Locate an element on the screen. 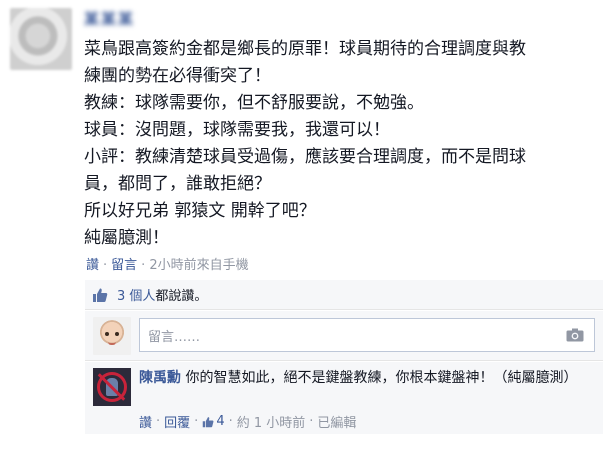 The image size is (613, 474). comment-body: 陳禹勳 你的智慧如此，絕不是鍵盤教練，你根本鍵盤神！（純屬臆測） is located at coordinates (366, 378).